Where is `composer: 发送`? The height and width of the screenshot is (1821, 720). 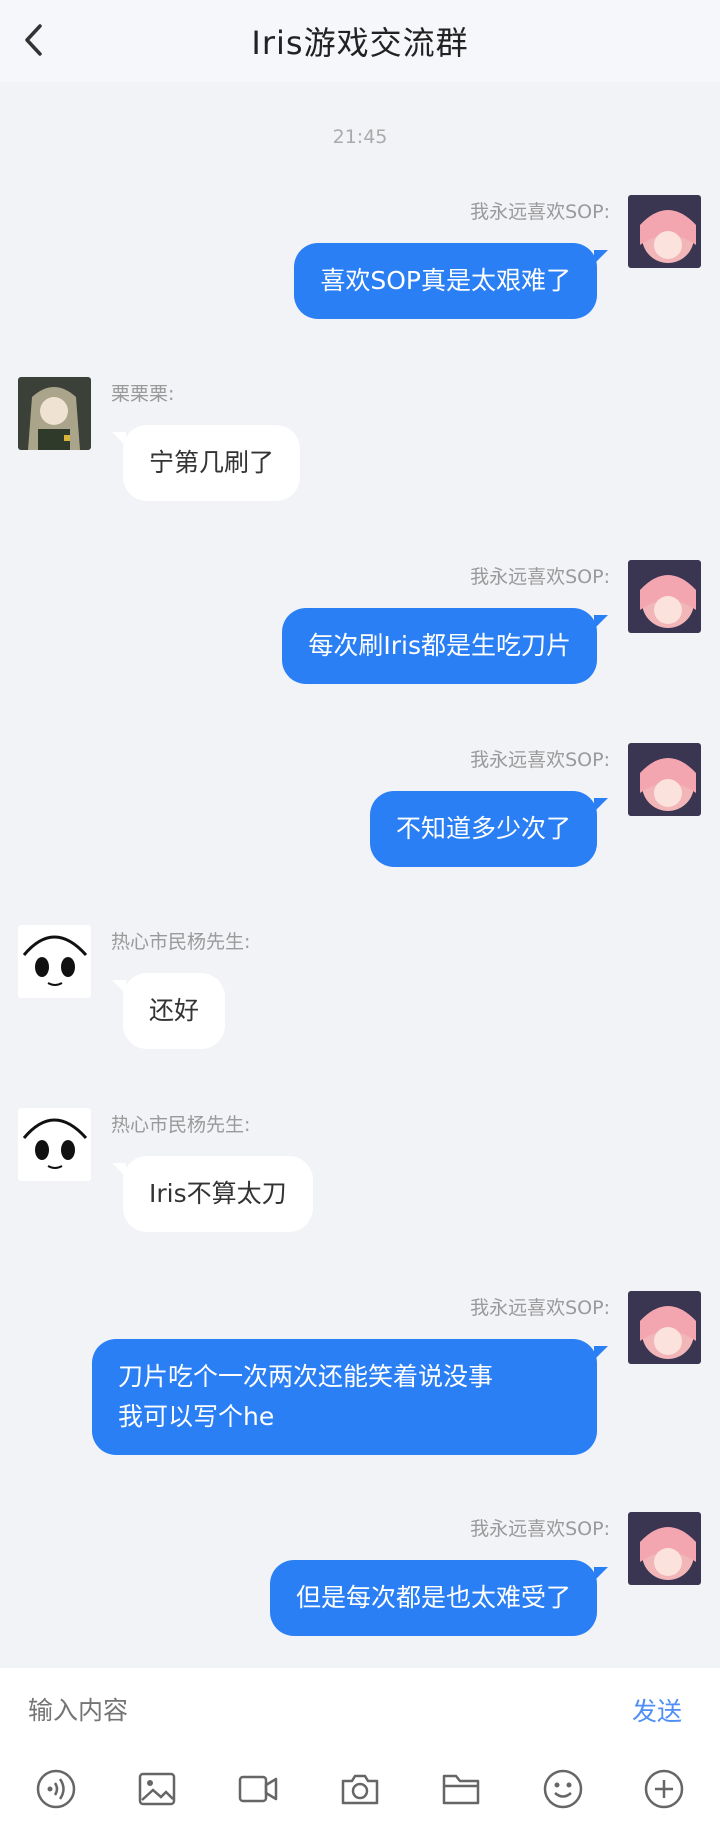 composer: 发送 is located at coordinates (360, 1744).